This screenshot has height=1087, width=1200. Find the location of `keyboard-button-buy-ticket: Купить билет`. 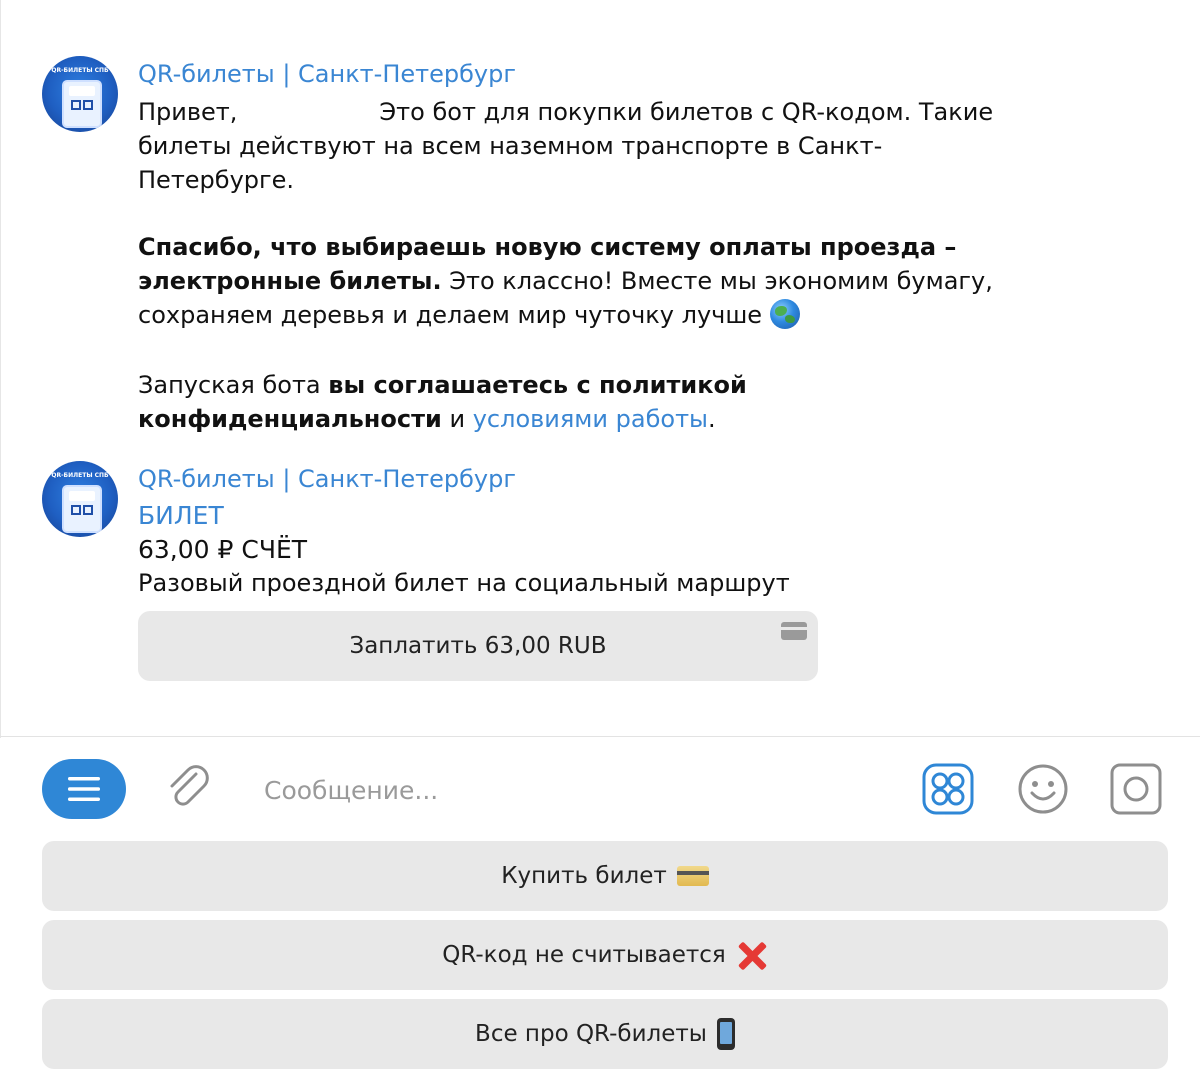

keyboard-button-buy-ticket: Купить билет is located at coordinates (605, 876).